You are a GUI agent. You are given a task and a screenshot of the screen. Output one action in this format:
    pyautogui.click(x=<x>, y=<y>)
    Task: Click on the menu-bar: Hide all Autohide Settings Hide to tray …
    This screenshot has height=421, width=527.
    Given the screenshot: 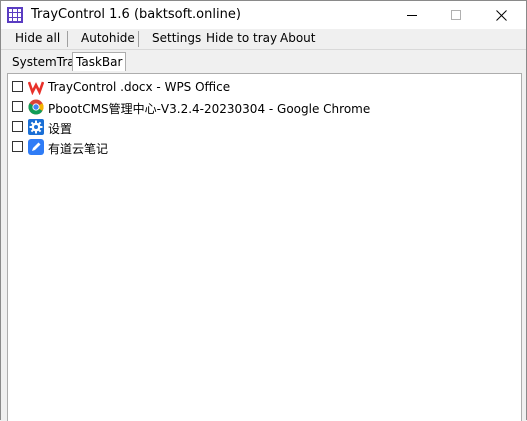 What is the action you would take?
    pyautogui.click(x=263, y=39)
    